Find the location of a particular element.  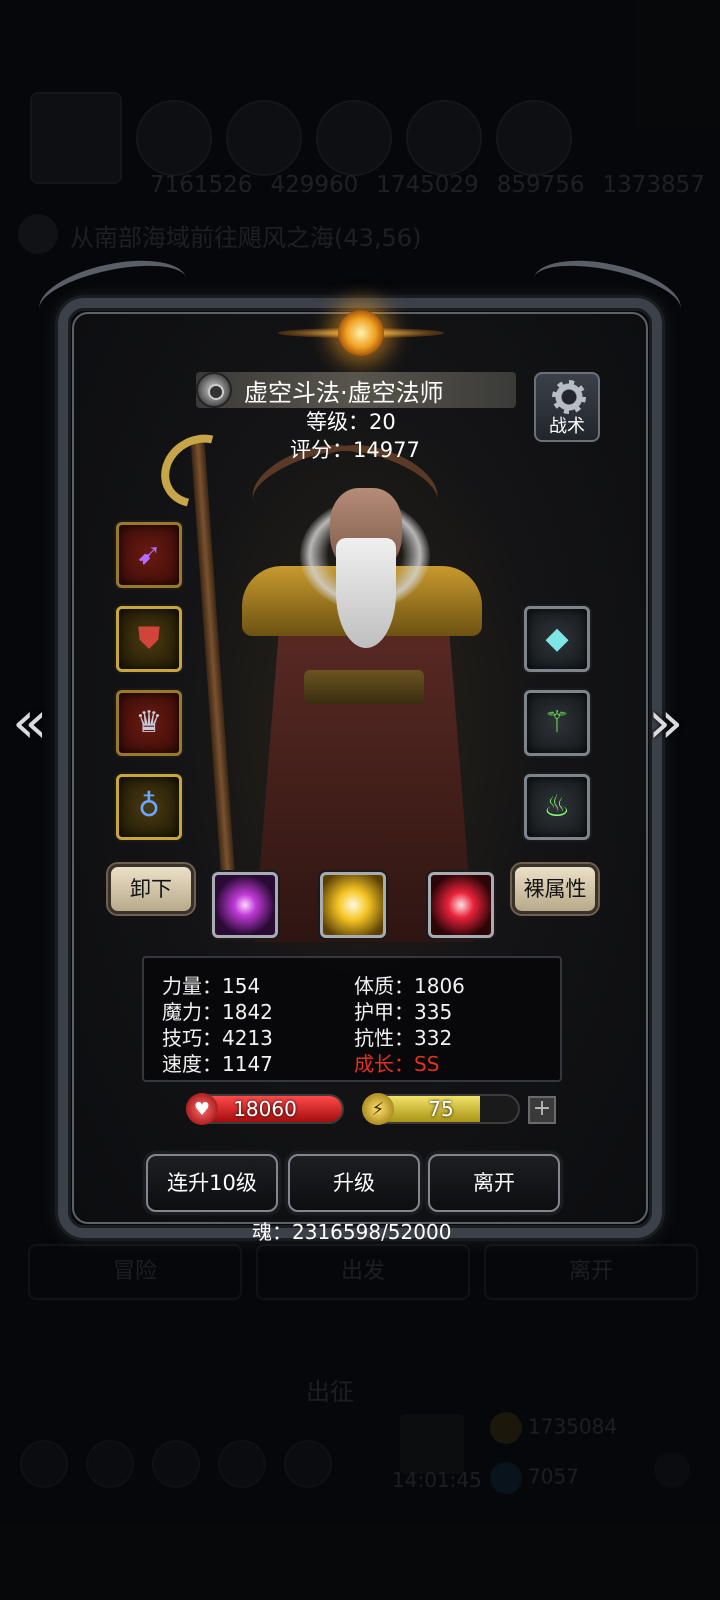

helmet-icon: ♛ is located at coordinates (149, 722).